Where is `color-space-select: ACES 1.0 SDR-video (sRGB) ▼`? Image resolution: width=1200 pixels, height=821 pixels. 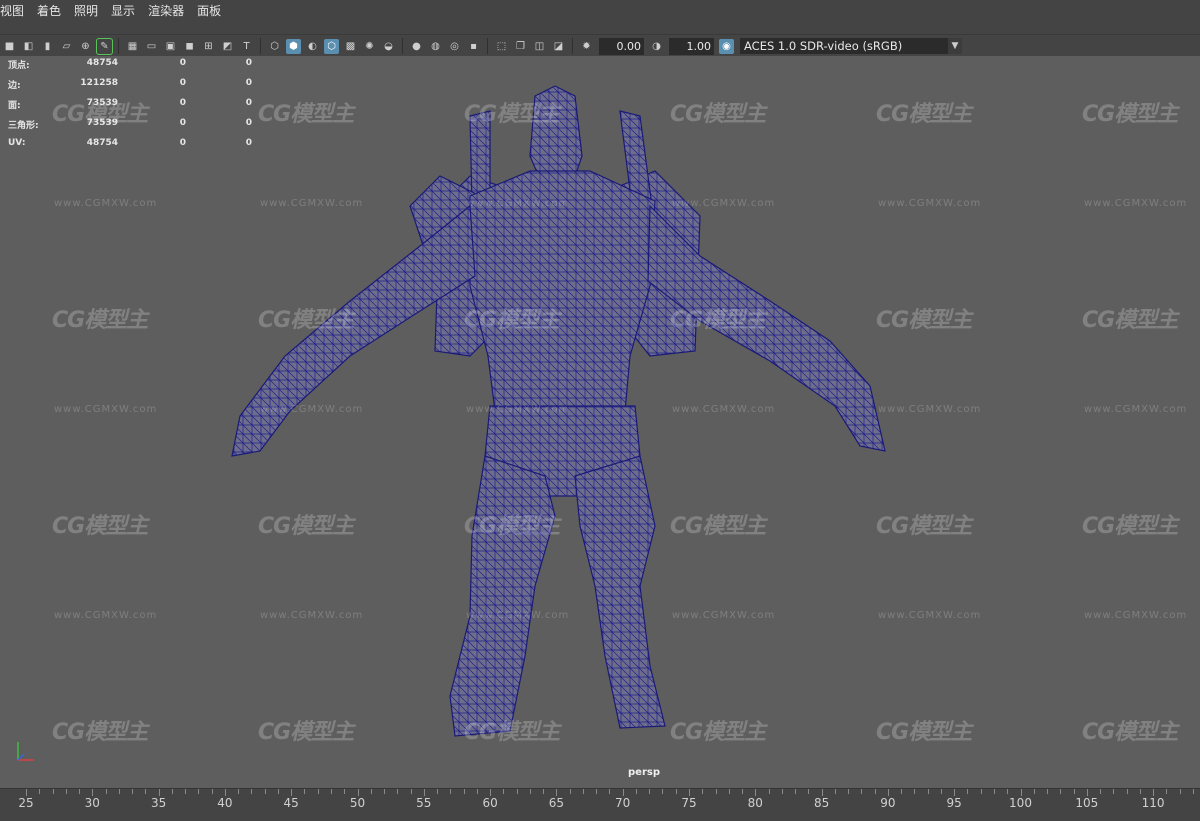
color-space-select: ACES 1.0 SDR-video (sRGB) ▼ is located at coordinates (851, 46).